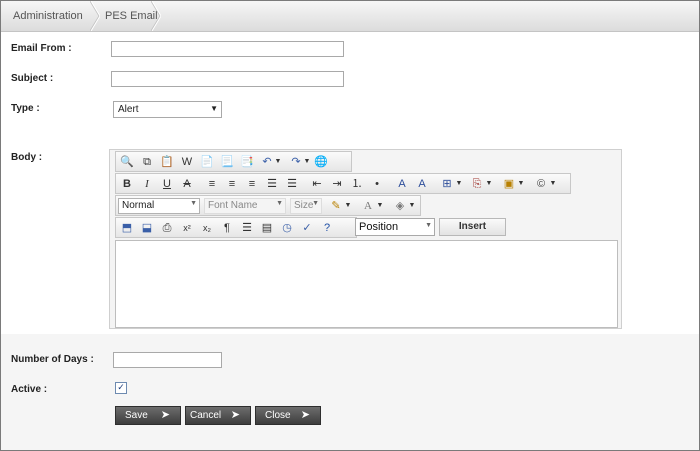  What do you see at coordinates (400, 206) in the screenshot?
I see `background-color-icon: ◈` at bounding box center [400, 206].